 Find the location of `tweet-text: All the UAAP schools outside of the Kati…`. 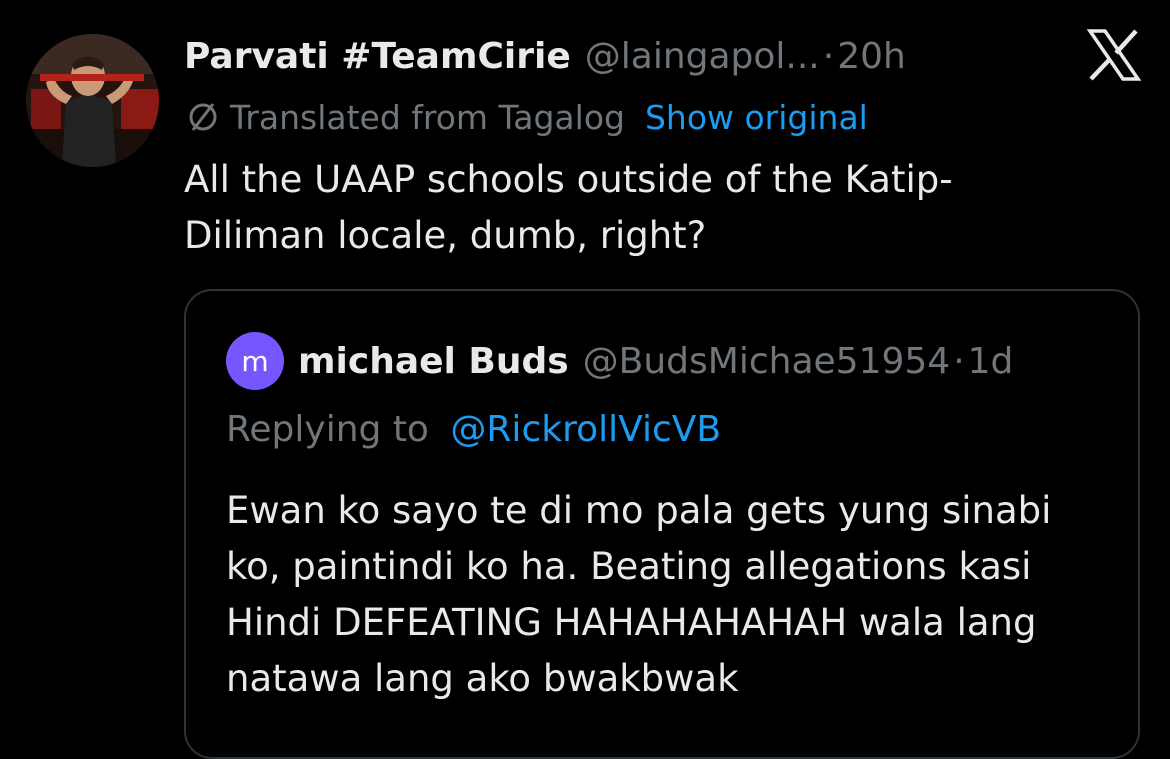

tweet-text: All the UAAP schools outside of the Kati… is located at coordinates (568, 207).